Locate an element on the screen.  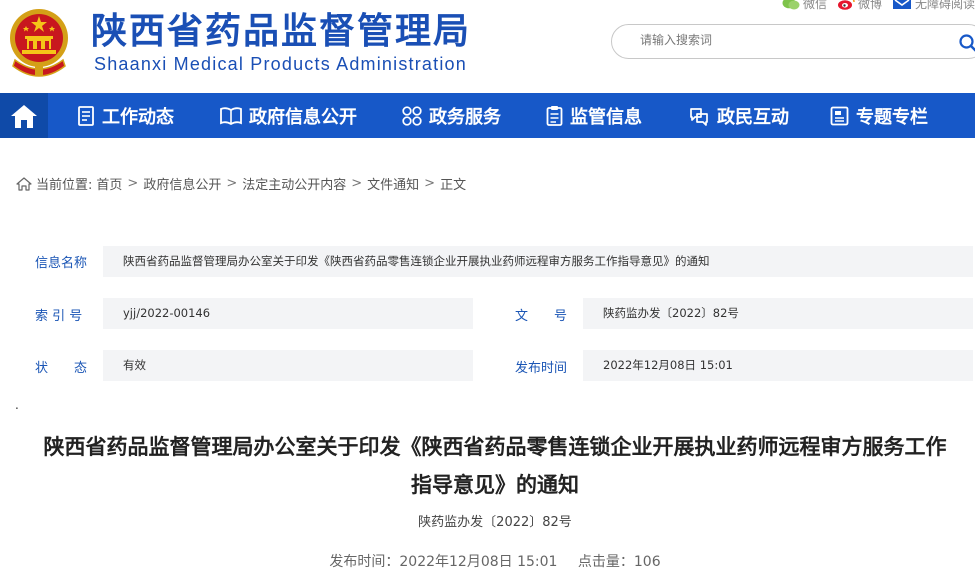
document-list-icon is located at coordinates (86, 115).